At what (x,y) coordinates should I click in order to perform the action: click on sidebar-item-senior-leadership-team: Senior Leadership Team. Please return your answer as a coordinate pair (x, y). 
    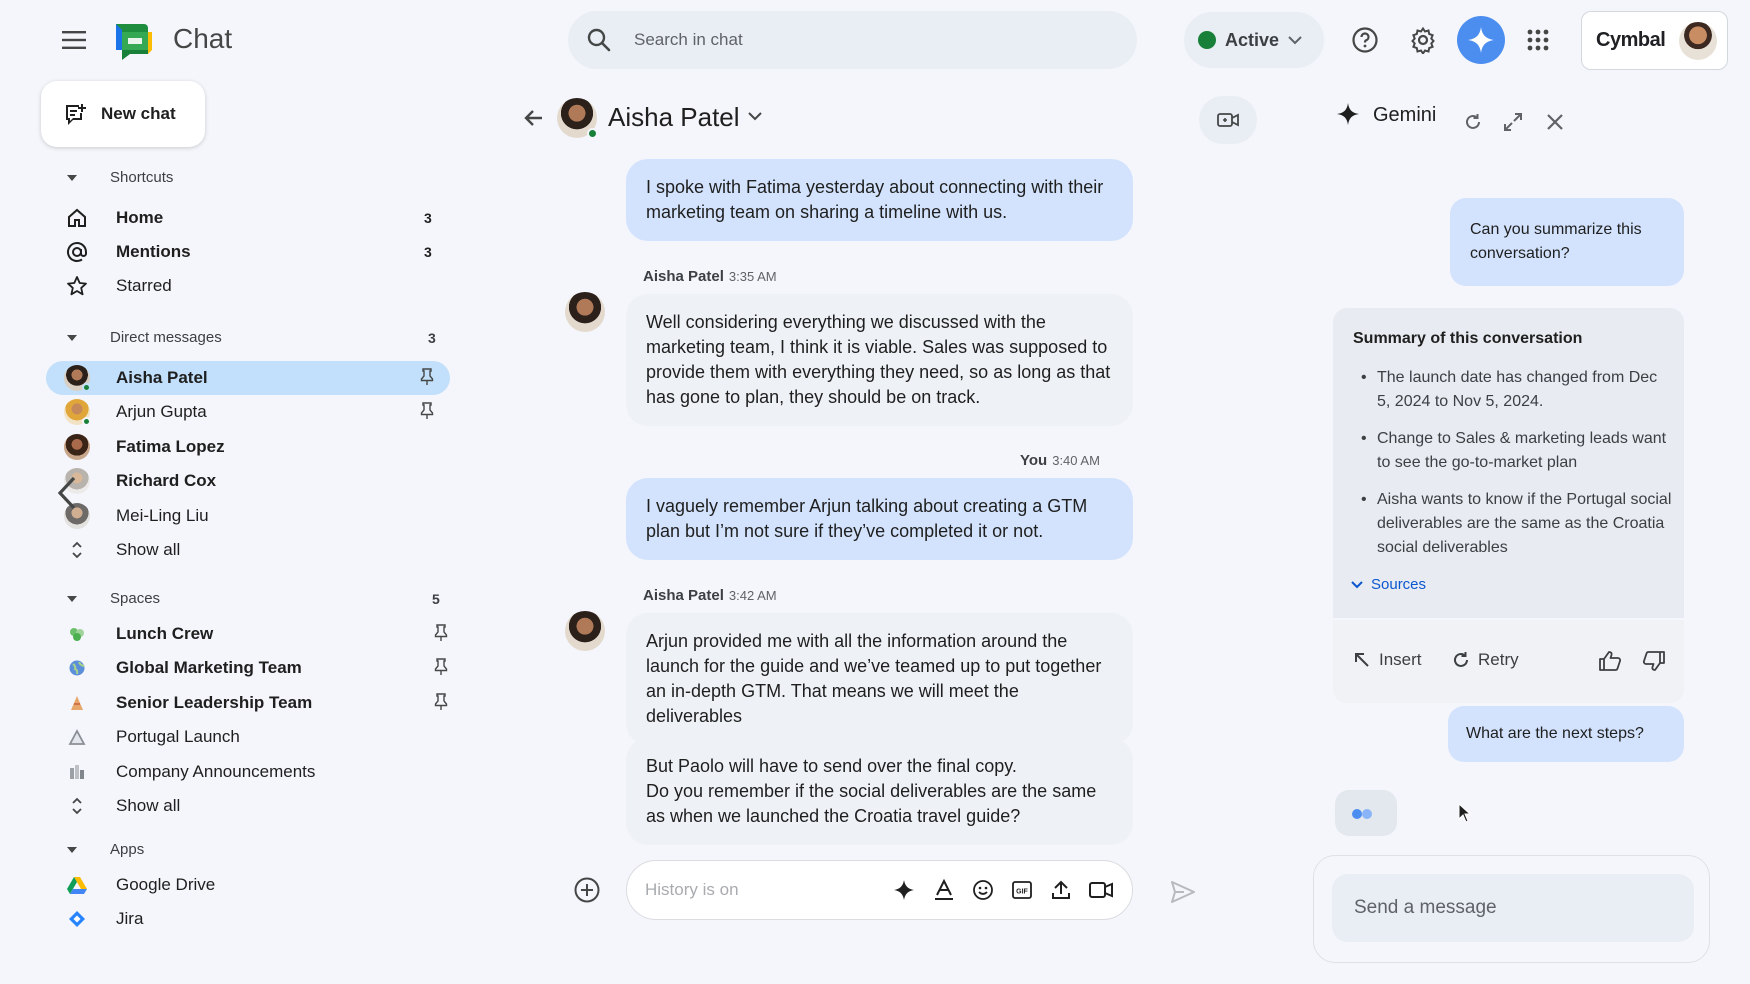
    Looking at the image, I should click on (248, 703).